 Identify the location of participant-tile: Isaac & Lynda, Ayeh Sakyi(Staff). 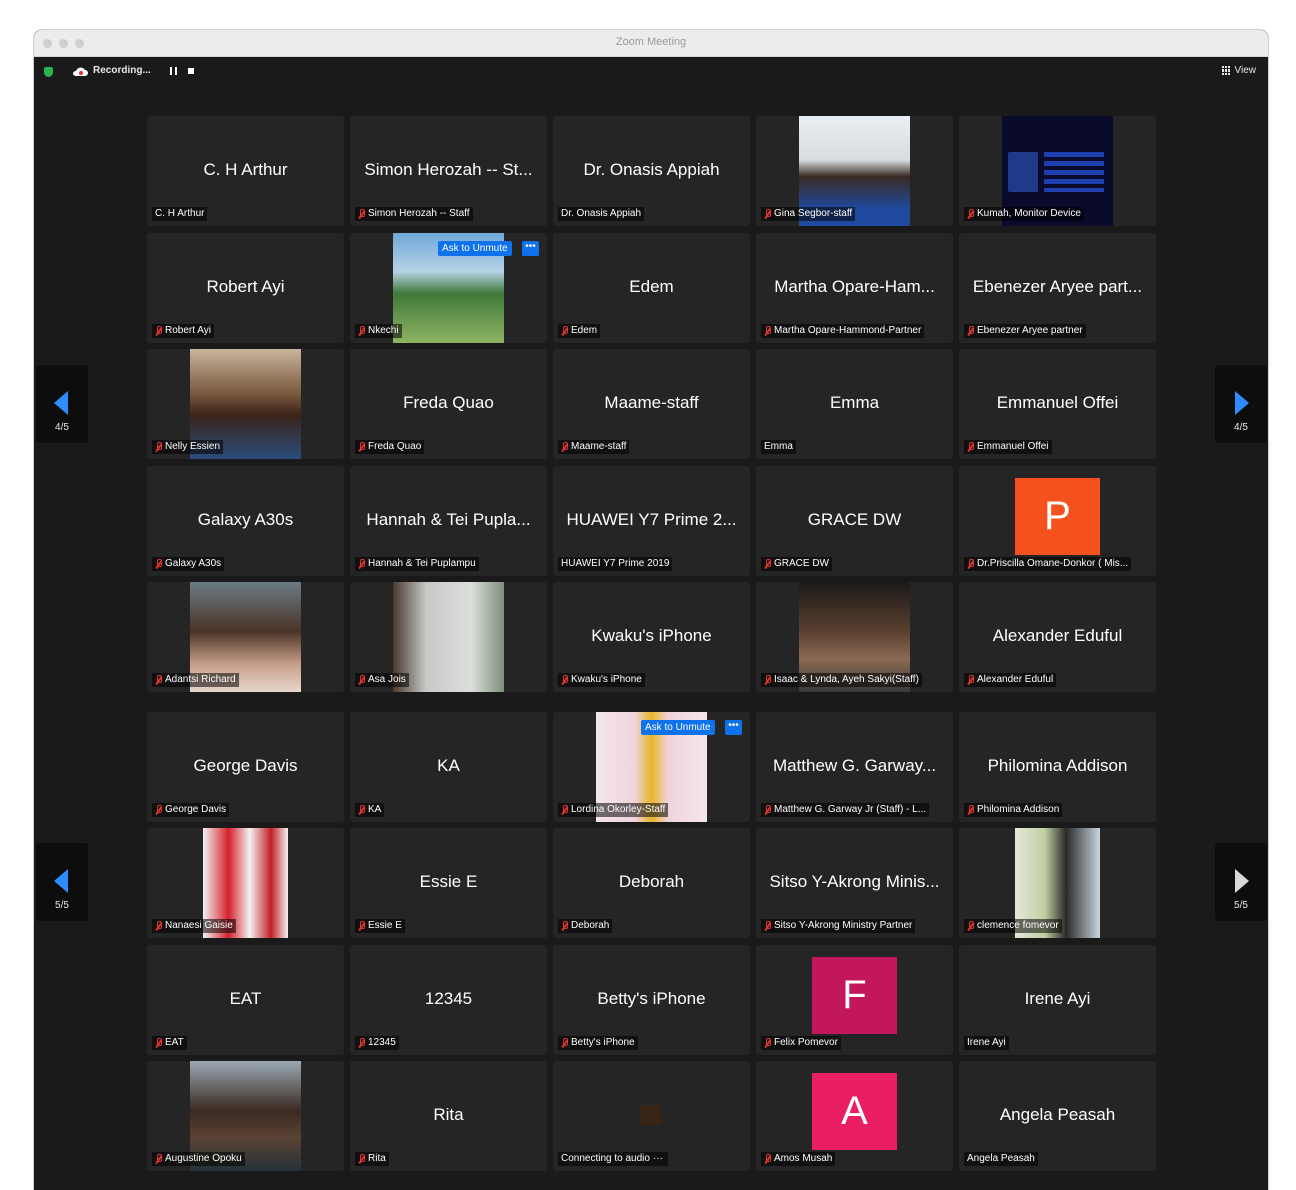
(854, 637).